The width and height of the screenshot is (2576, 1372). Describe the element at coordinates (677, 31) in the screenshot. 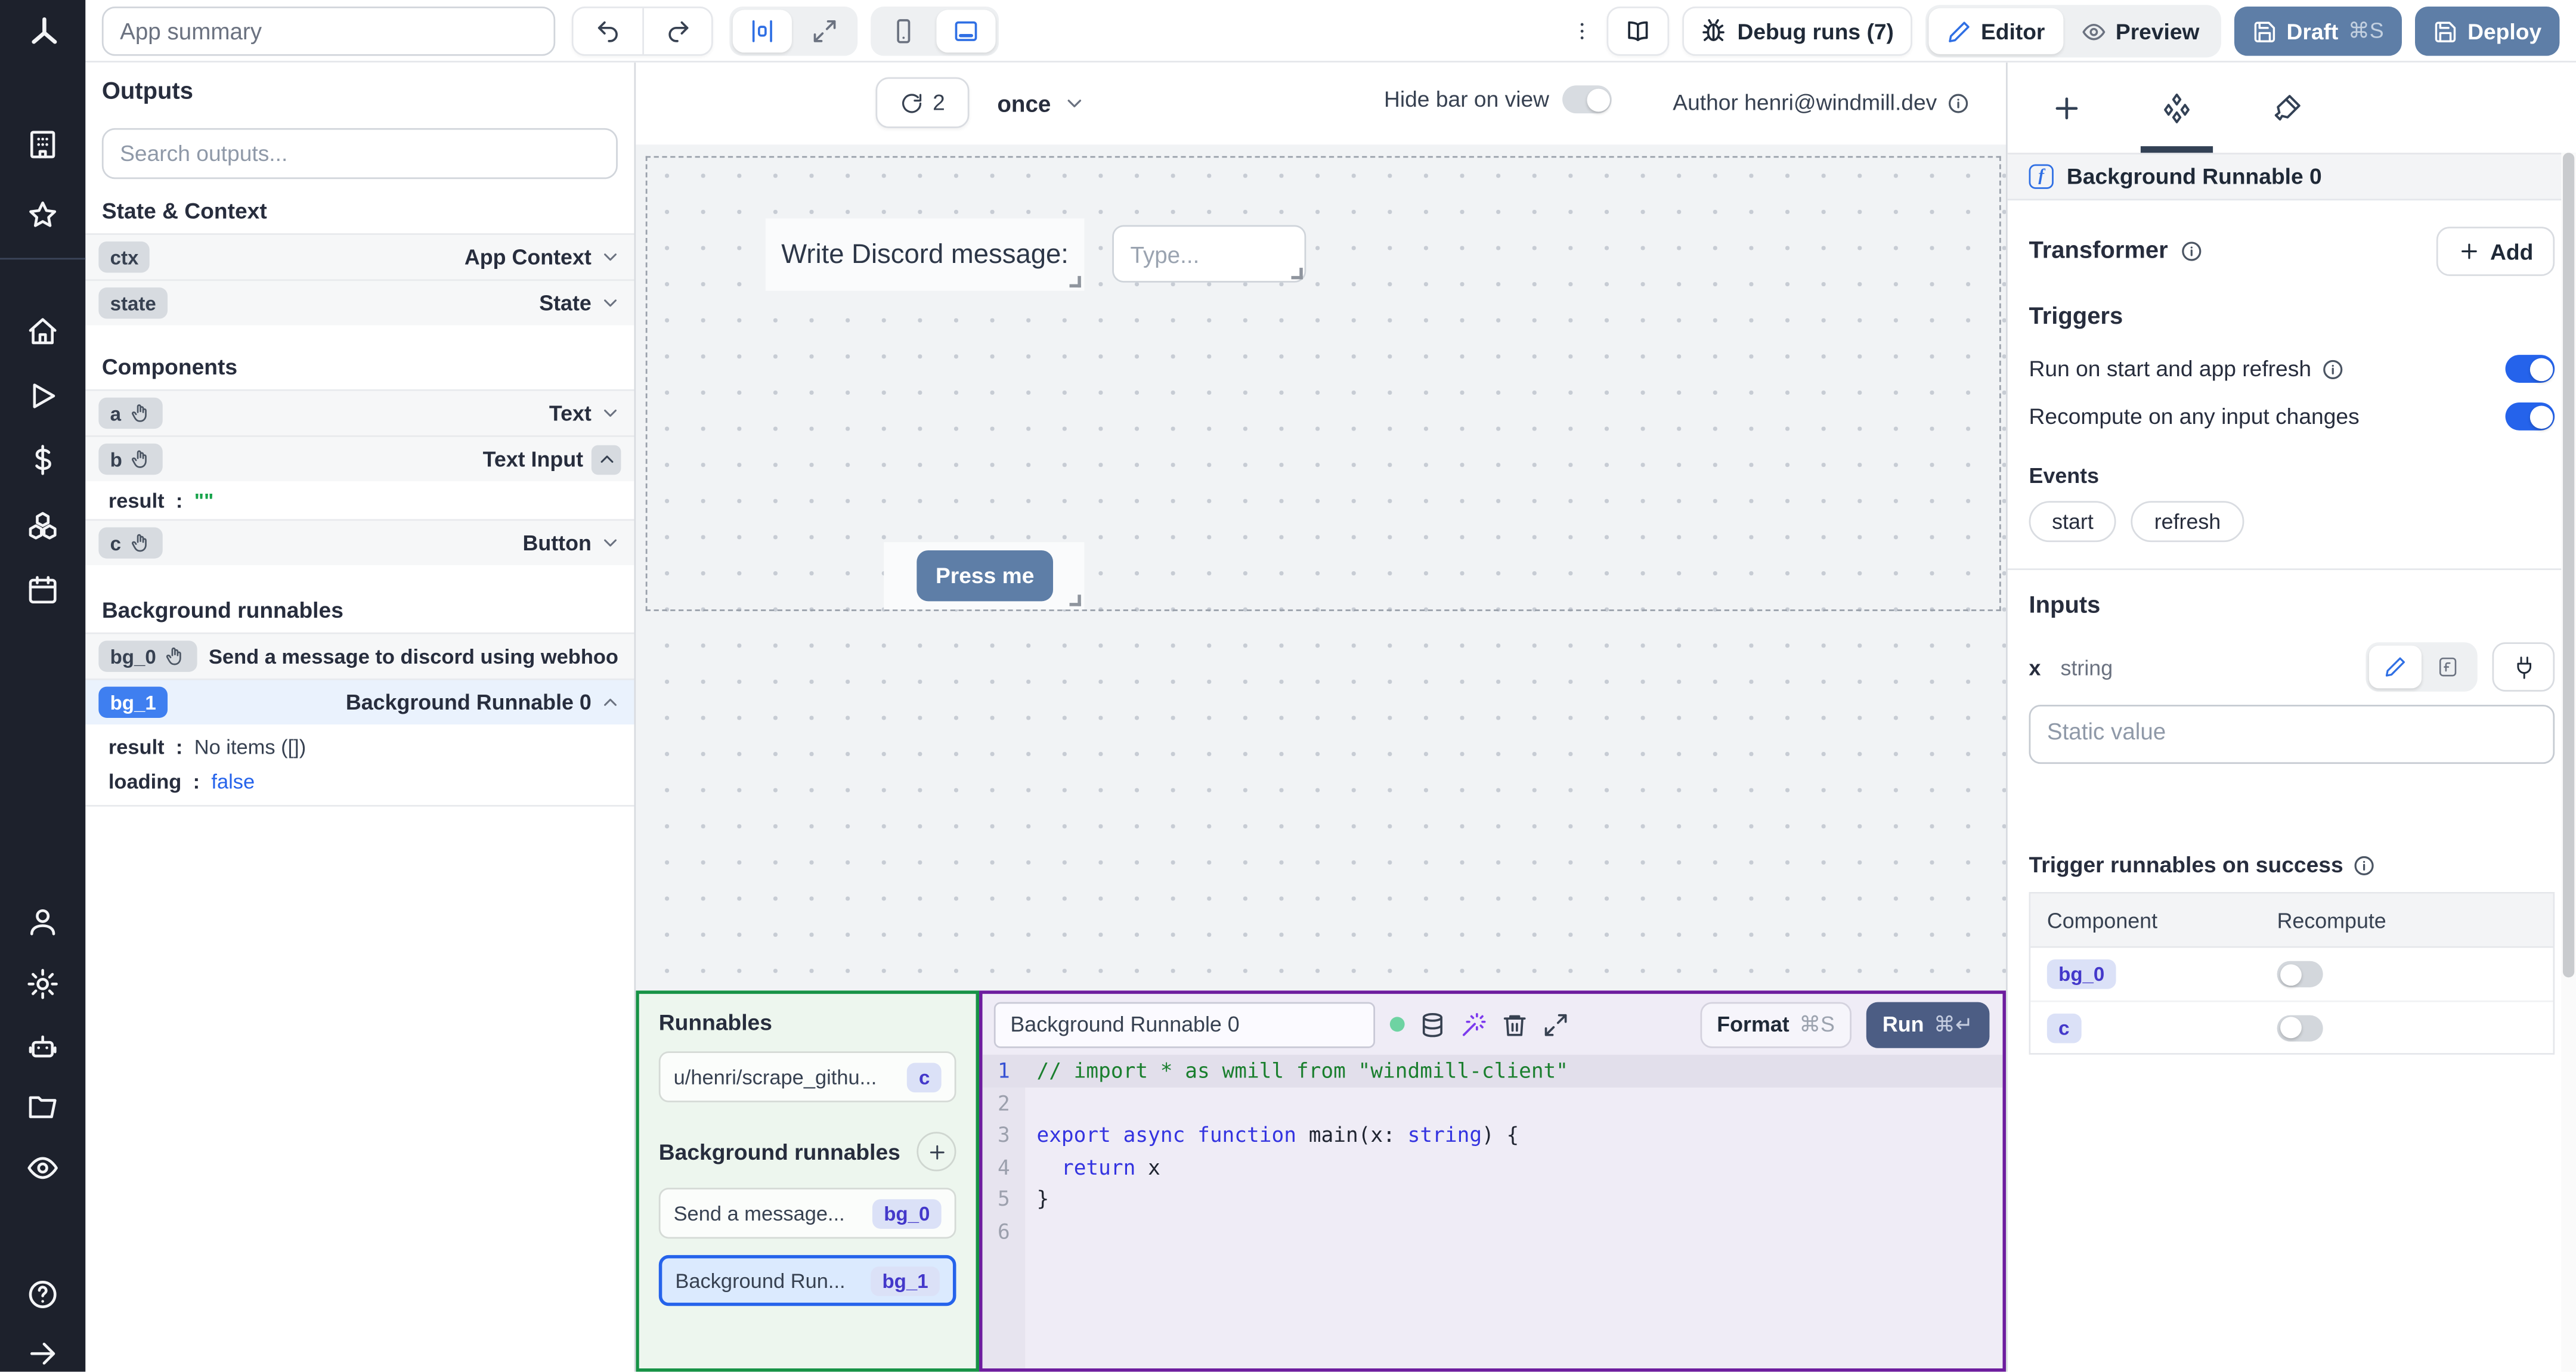

I see `redo-button` at that location.